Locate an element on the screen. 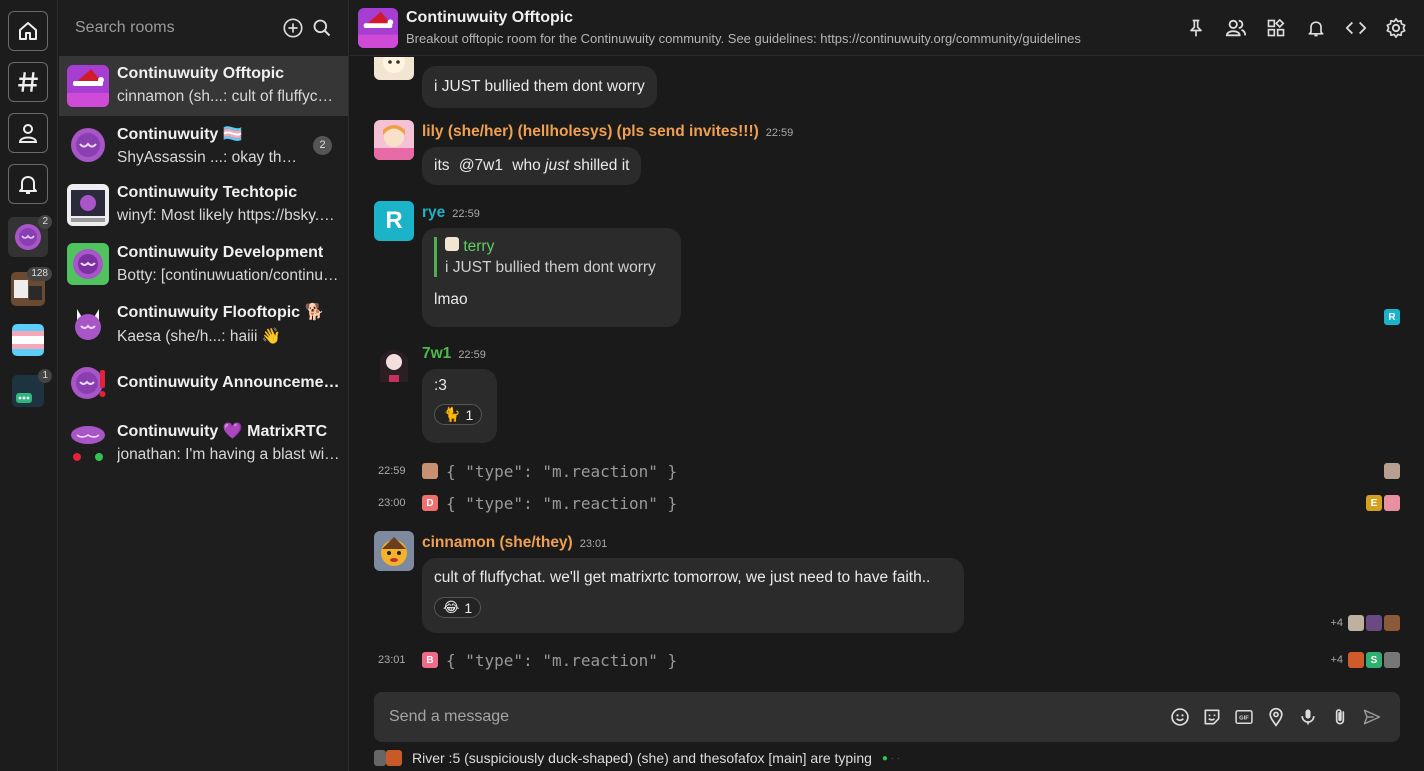 This screenshot has height=771, width=1424. reply-sender: terry is located at coordinates (479, 246).